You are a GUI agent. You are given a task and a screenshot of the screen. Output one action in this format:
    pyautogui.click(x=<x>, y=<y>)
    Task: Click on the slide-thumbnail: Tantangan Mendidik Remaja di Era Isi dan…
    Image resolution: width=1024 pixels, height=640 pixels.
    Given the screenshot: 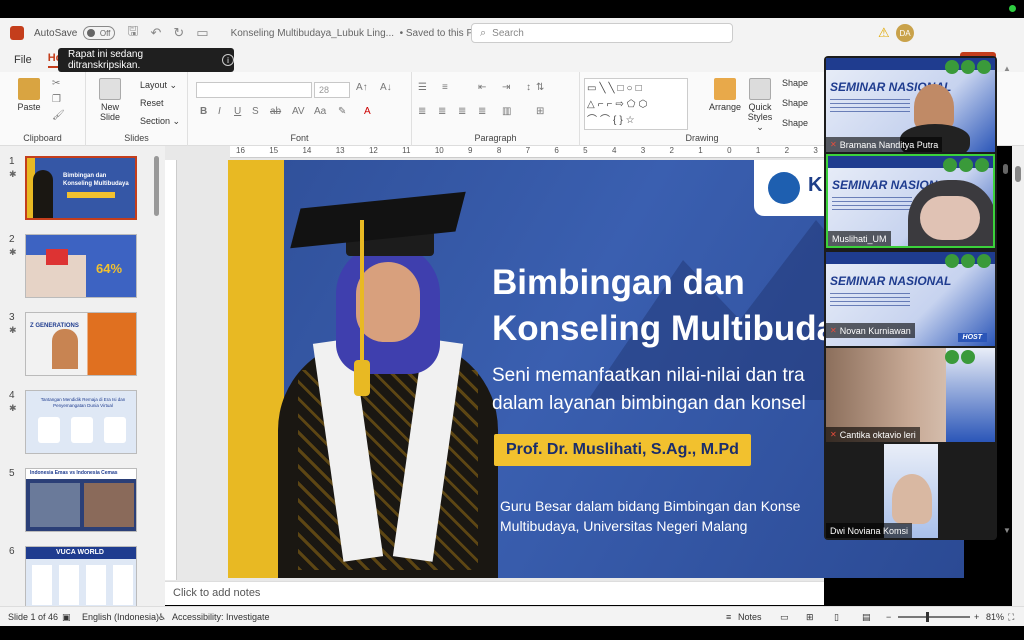 What is the action you would take?
    pyautogui.click(x=81, y=422)
    